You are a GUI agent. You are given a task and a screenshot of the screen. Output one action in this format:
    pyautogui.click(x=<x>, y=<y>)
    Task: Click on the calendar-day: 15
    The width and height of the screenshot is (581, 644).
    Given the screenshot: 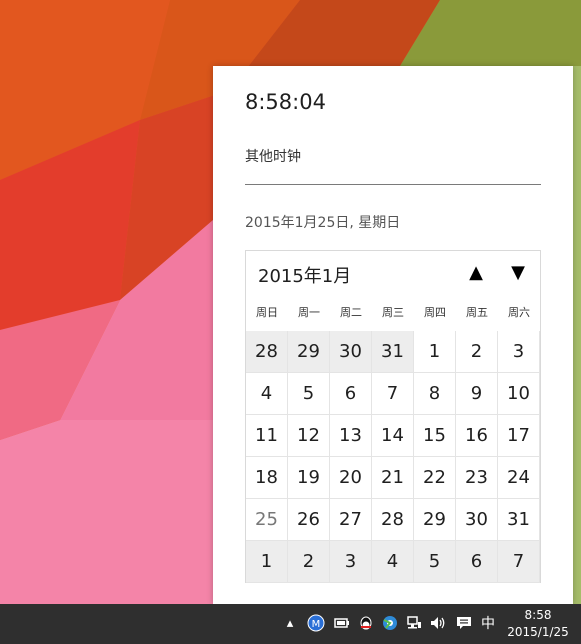 What is the action you would take?
    pyautogui.click(x=435, y=436)
    